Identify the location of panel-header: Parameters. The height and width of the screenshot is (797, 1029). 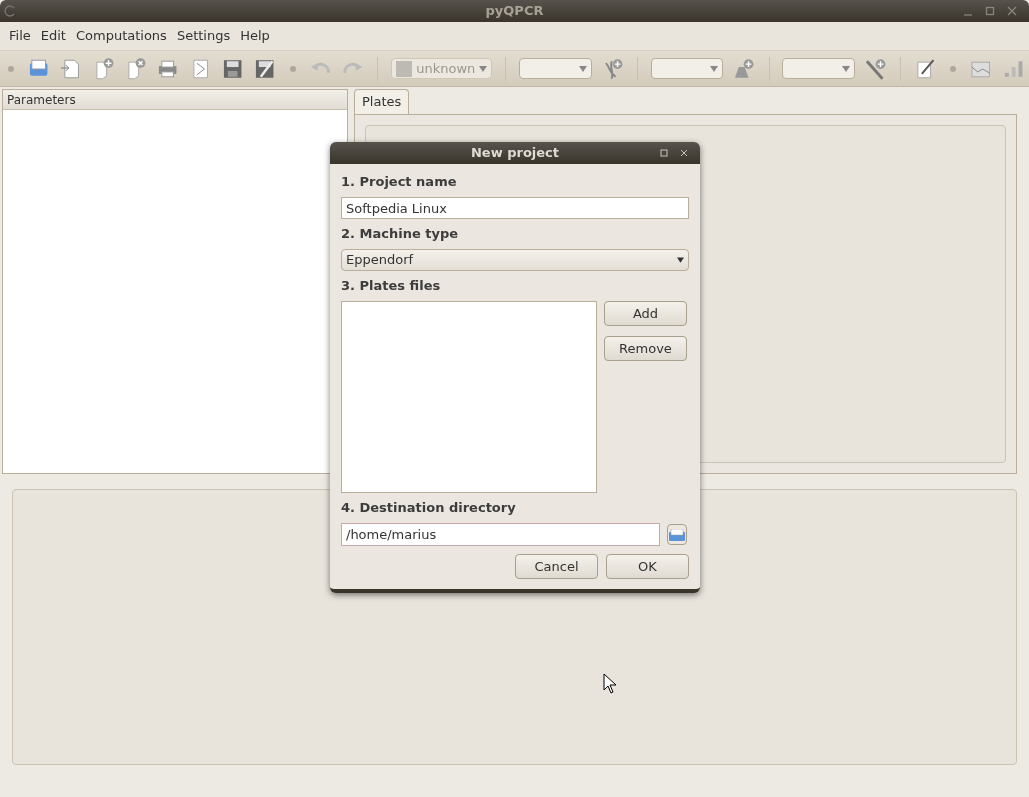
(175, 100).